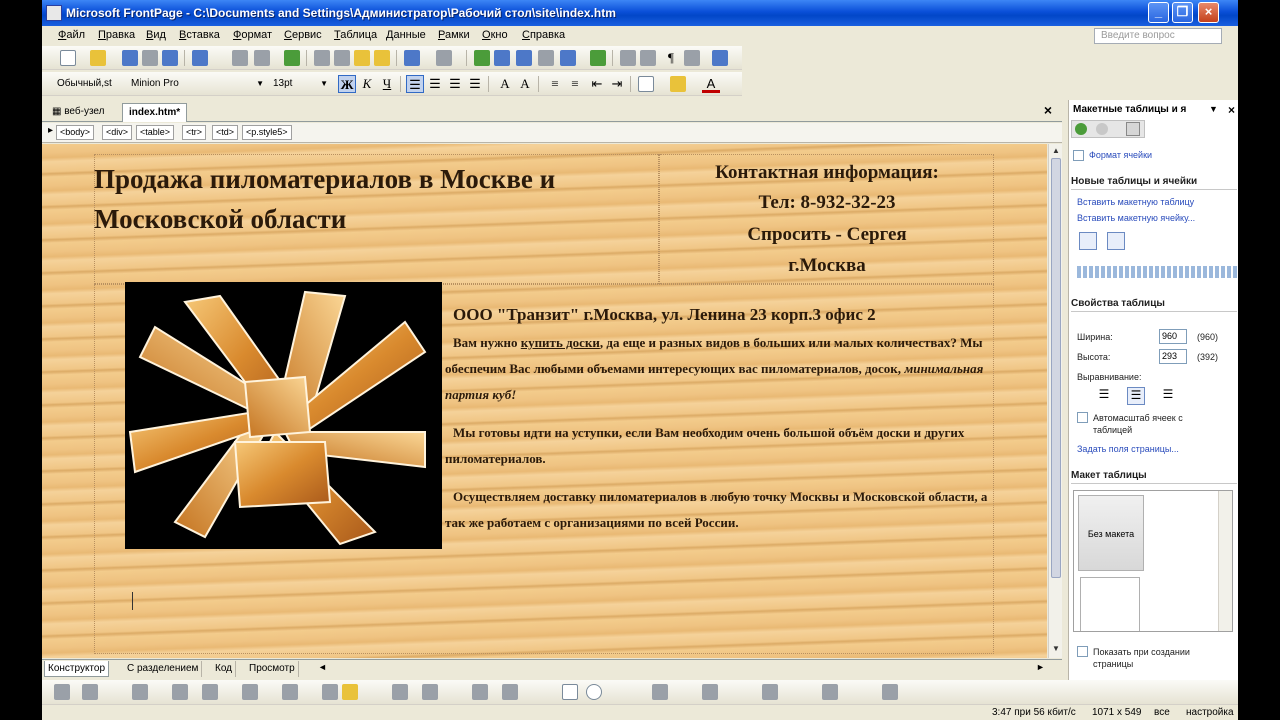 Image resolution: width=1280 pixels, height=720 pixels. I want to click on font-select: Minion Pro ▼, so click(197, 84).